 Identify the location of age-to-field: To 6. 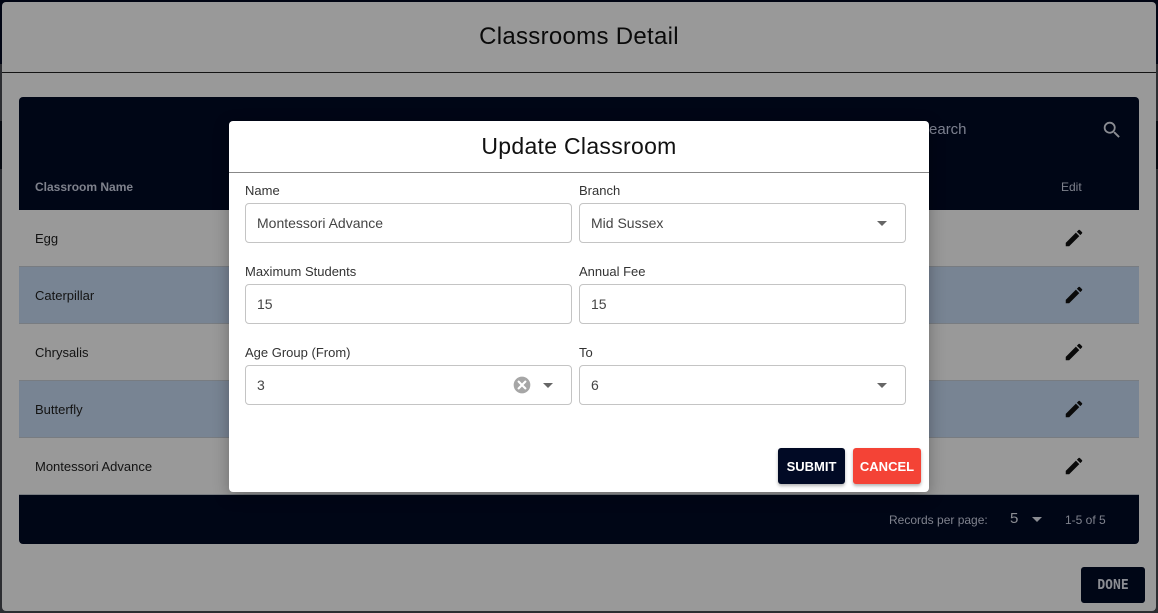
(742, 374).